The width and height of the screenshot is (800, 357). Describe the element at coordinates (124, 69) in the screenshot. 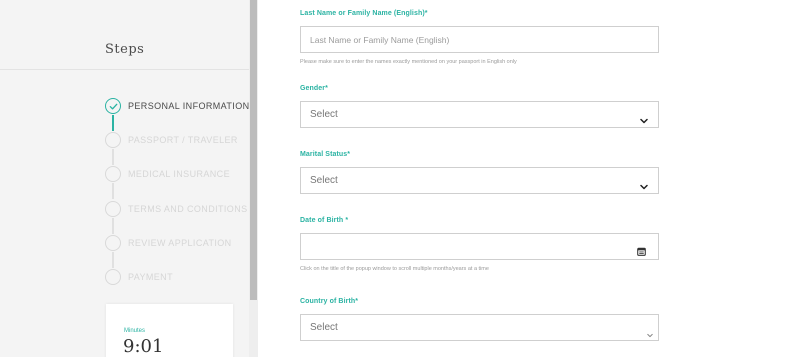

I see `steps-divider` at that location.